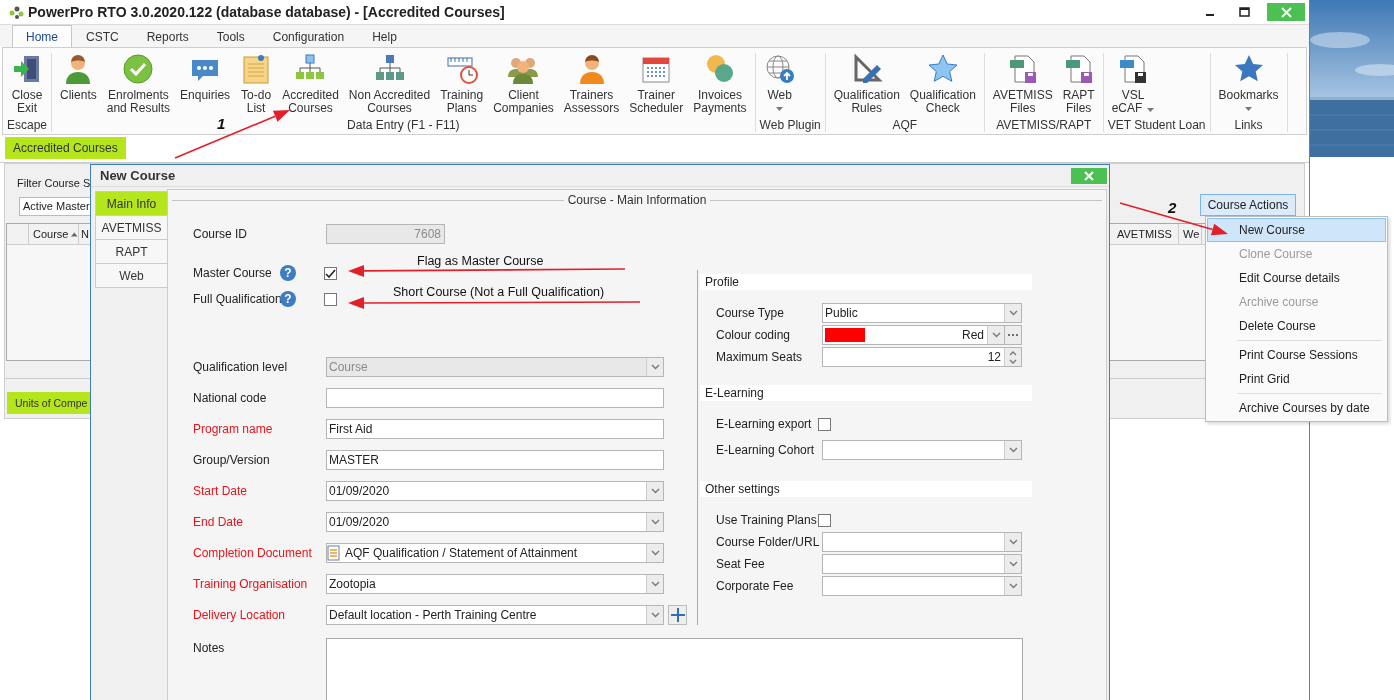 The width and height of the screenshot is (1394, 700). Describe the element at coordinates (1248, 205) in the screenshot. I see `course-actions-button: Course Actions` at that location.